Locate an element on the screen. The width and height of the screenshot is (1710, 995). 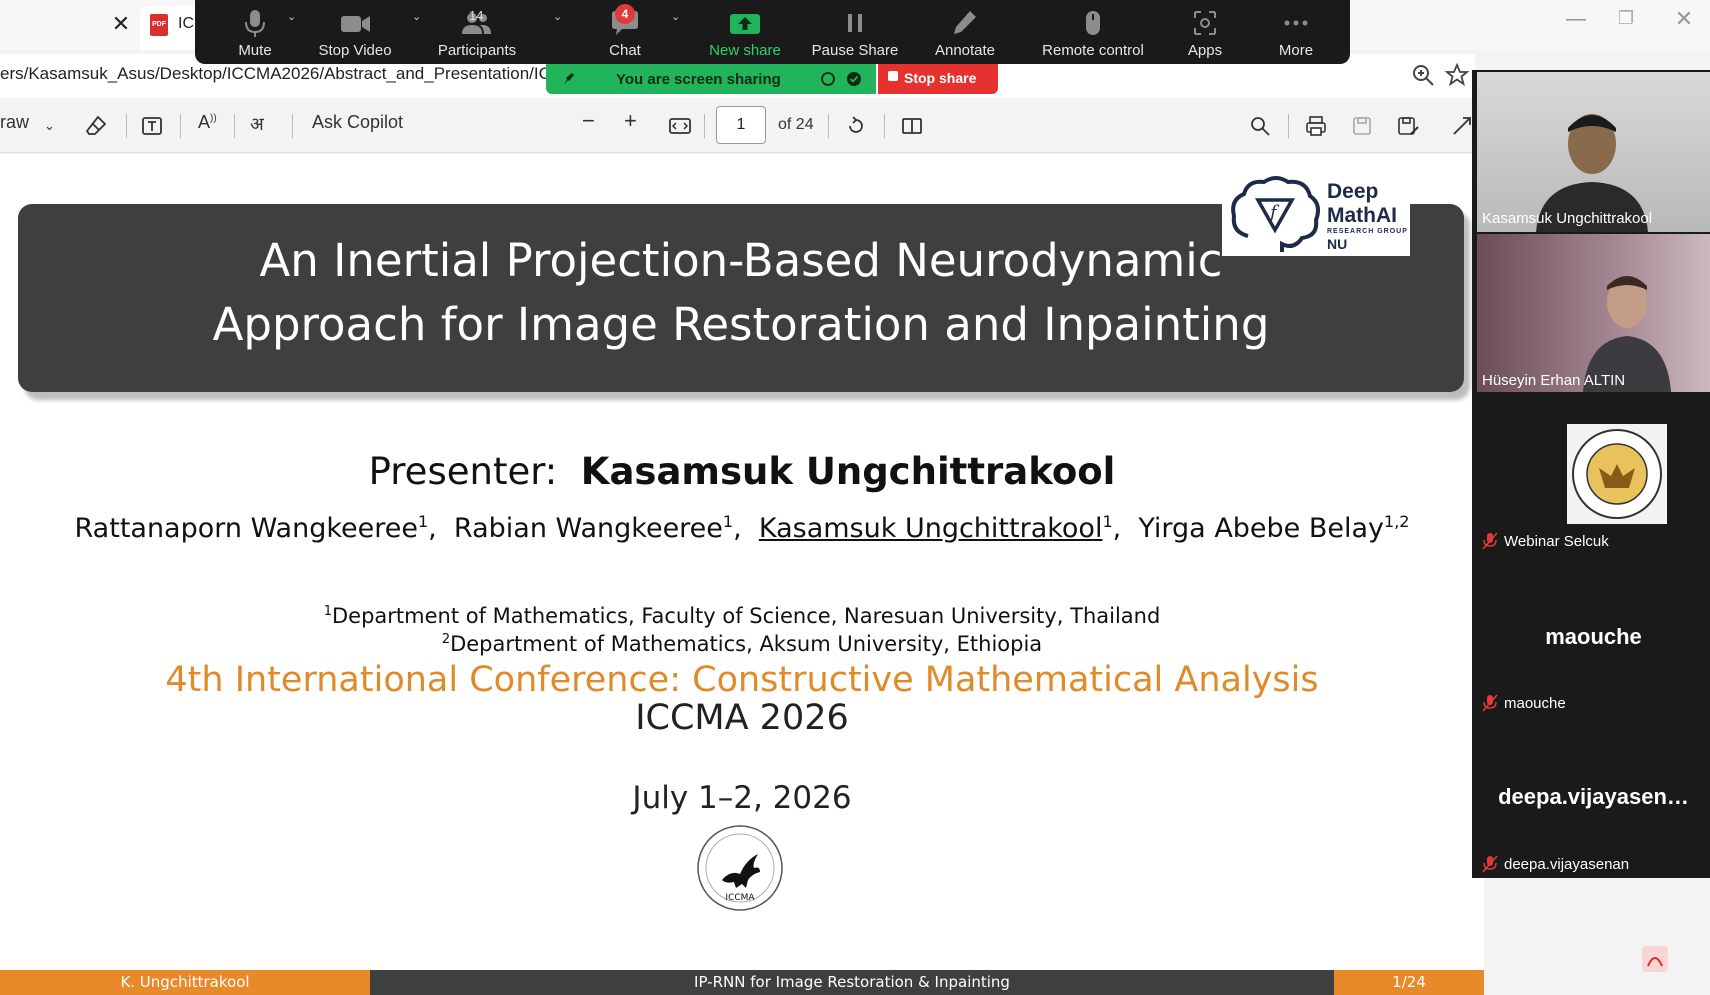
participants-count: 14 is located at coordinates (476, 15).